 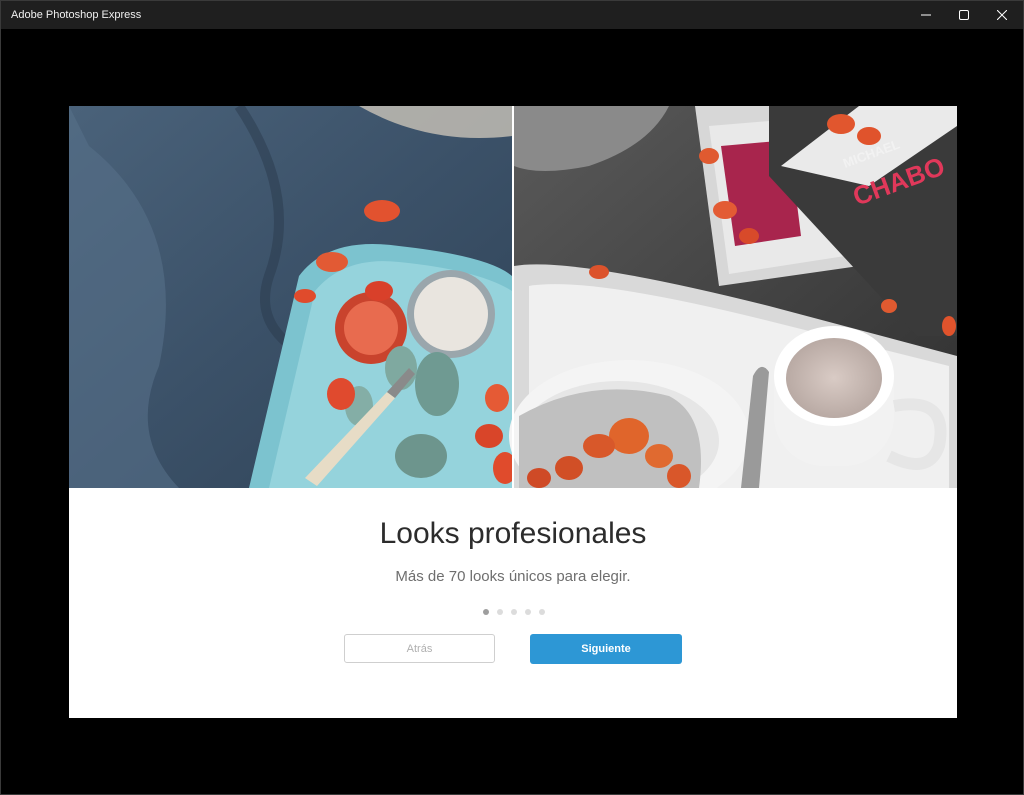 What do you see at coordinates (76, 15) in the screenshot?
I see `window-title: Adobe Photoshop Express` at bounding box center [76, 15].